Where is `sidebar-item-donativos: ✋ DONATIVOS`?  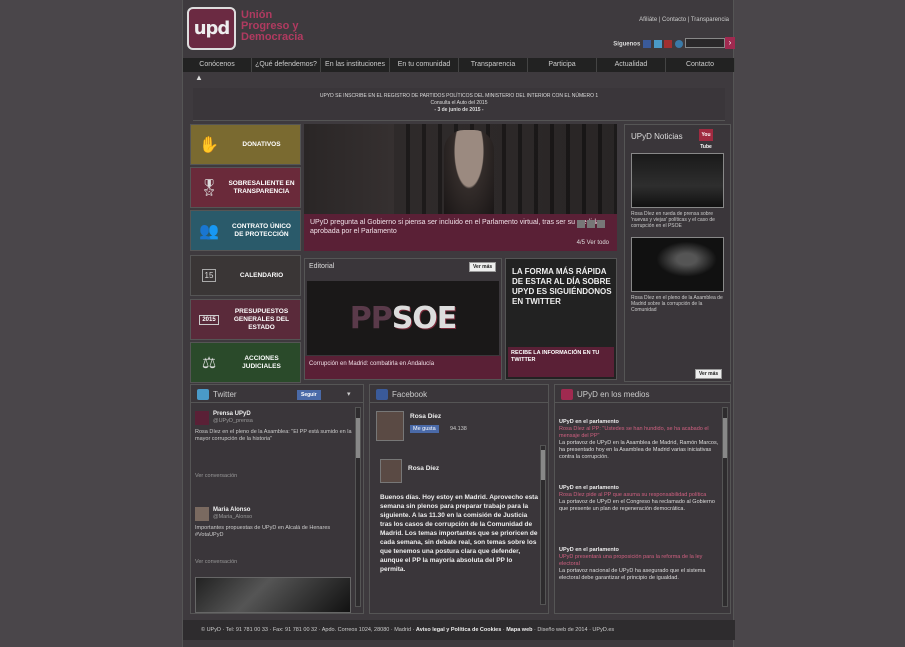 sidebar-item-donativos: ✋ DONATIVOS is located at coordinates (245, 144).